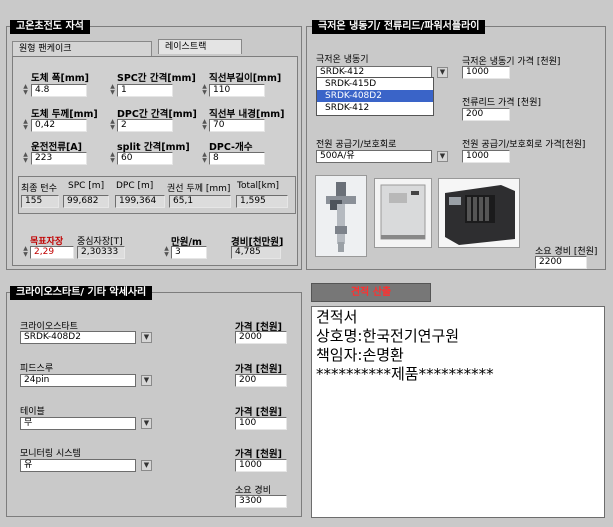 This screenshot has width=613, height=527. What do you see at coordinates (25, 90) in the screenshot?
I see `width-spinner: ▲ ▼` at bounding box center [25, 90].